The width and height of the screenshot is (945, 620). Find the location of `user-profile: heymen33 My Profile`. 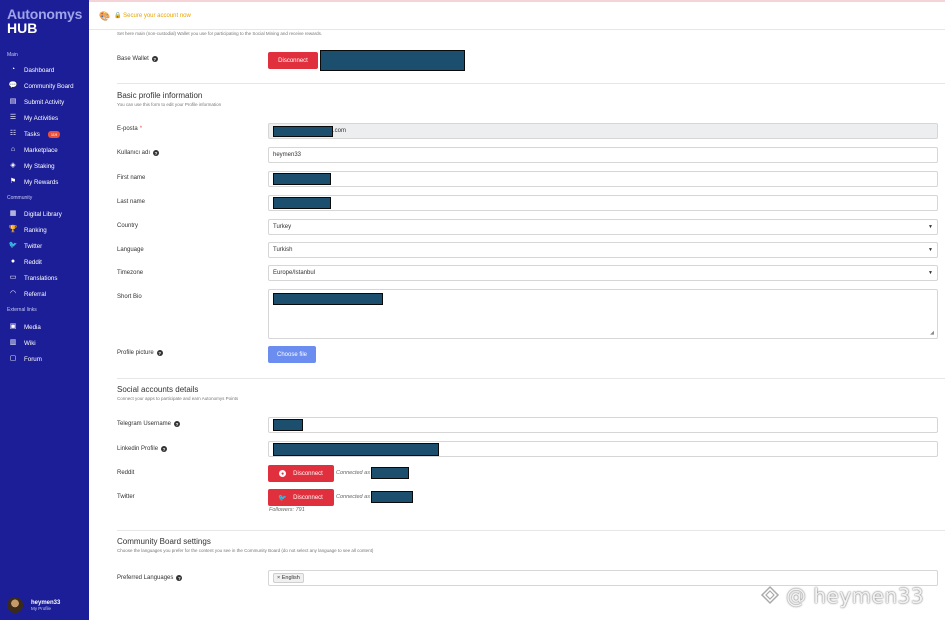

user-profile: heymen33 My Profile is located at coordinates (33, 605).